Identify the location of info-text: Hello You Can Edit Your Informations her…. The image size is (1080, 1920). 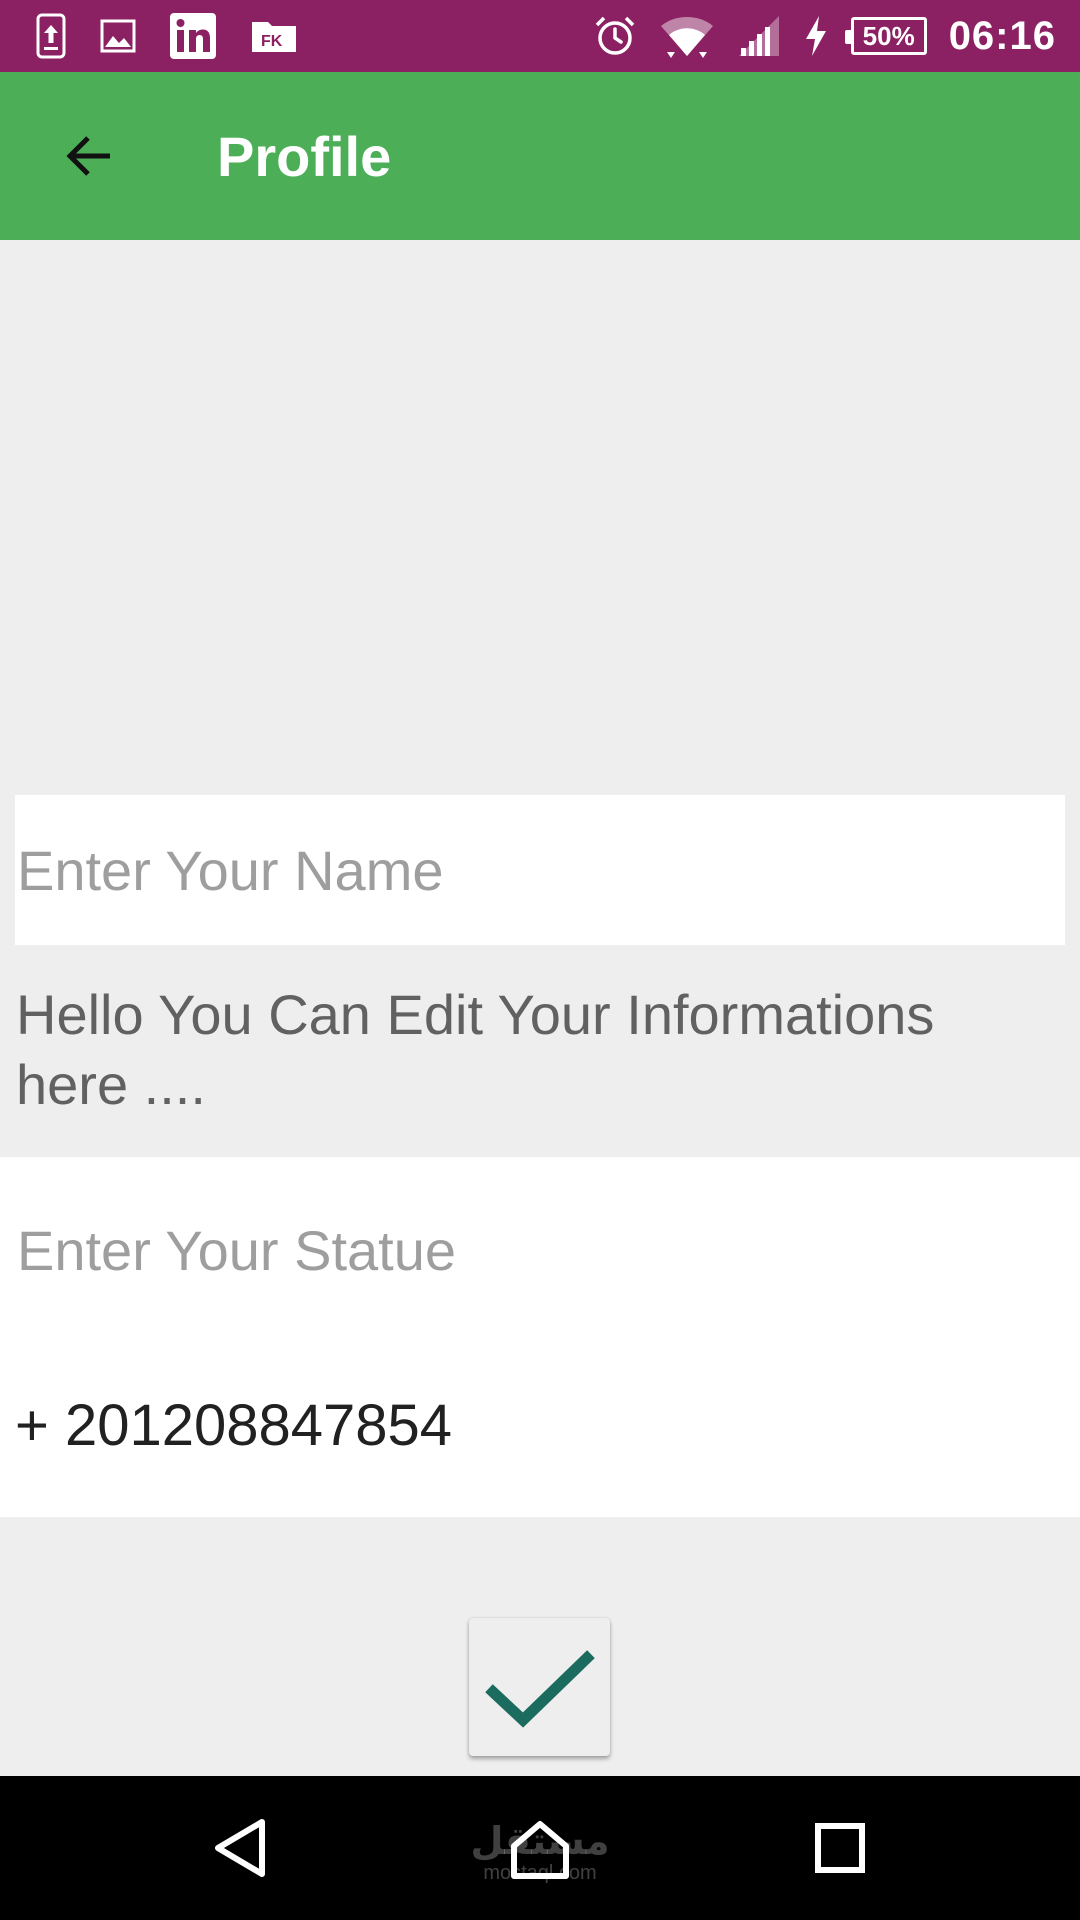
(475, 1049).